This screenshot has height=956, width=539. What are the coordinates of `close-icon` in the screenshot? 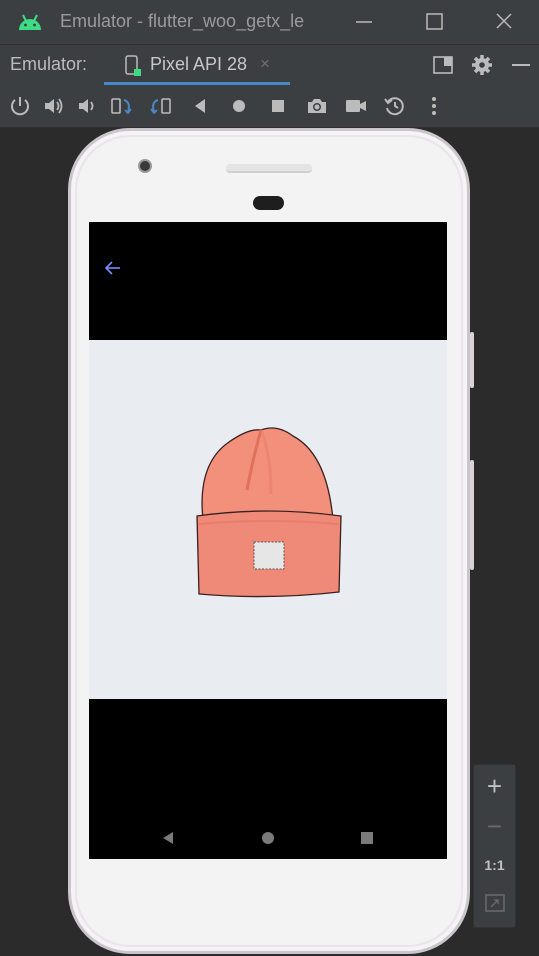 It's located at (504, 22).